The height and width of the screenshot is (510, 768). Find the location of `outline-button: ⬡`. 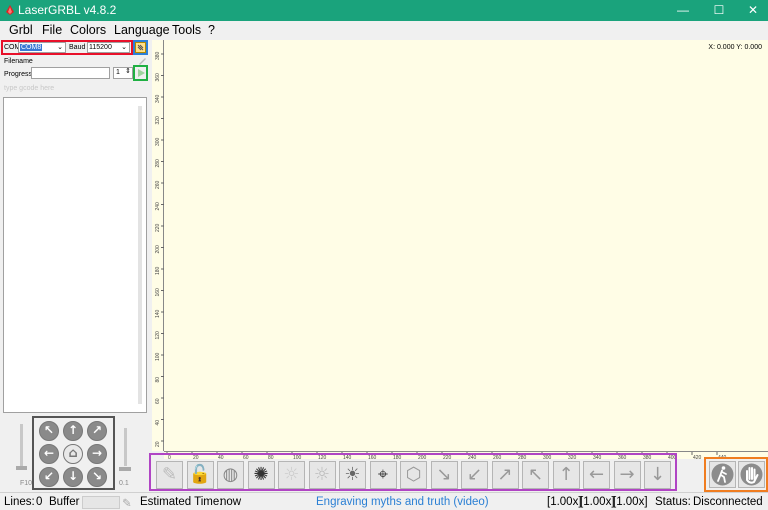

outline-button: ⬡ is located at coordinates (413, 475).